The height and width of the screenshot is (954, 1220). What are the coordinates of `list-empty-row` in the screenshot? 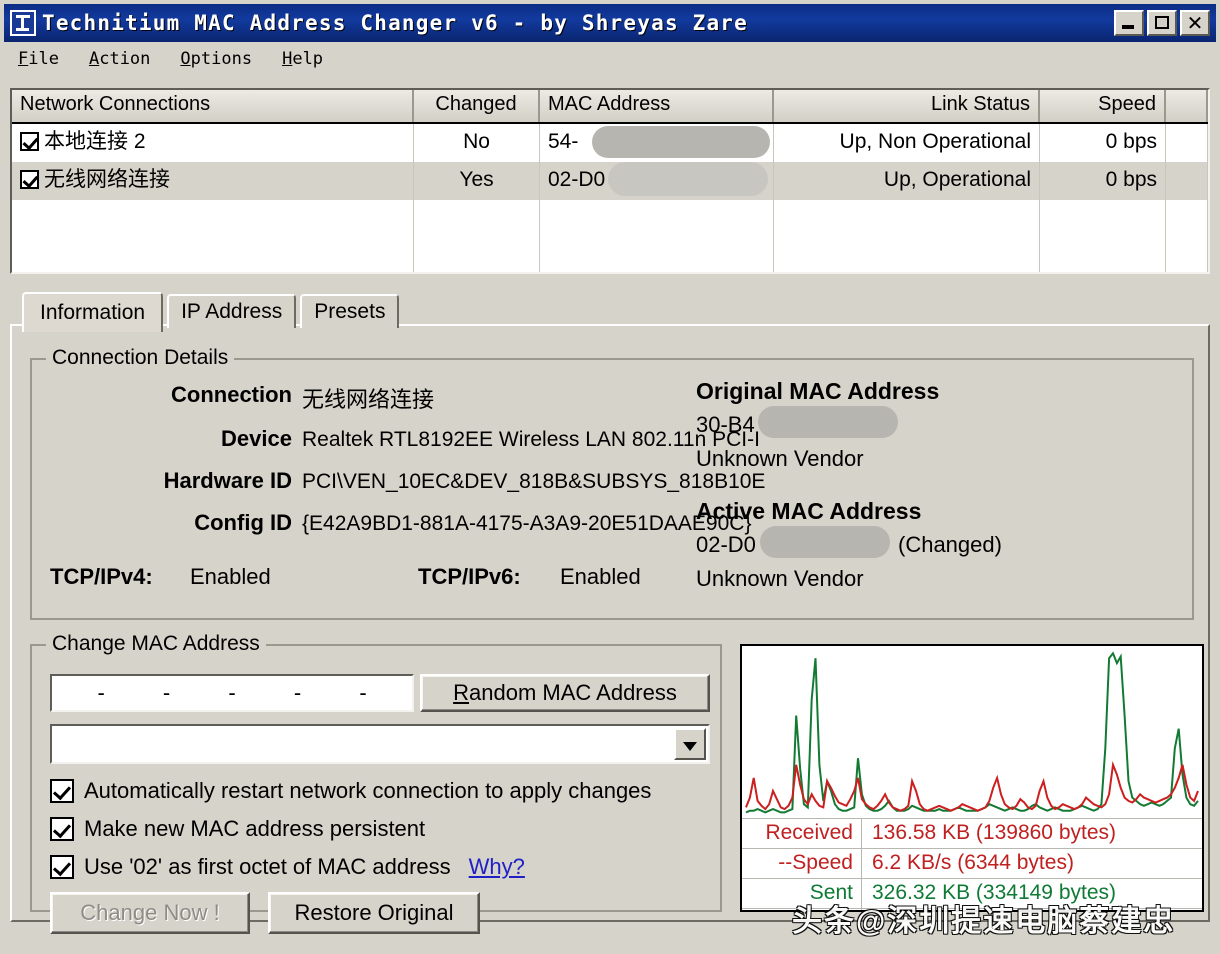 It's located at (610, 255).